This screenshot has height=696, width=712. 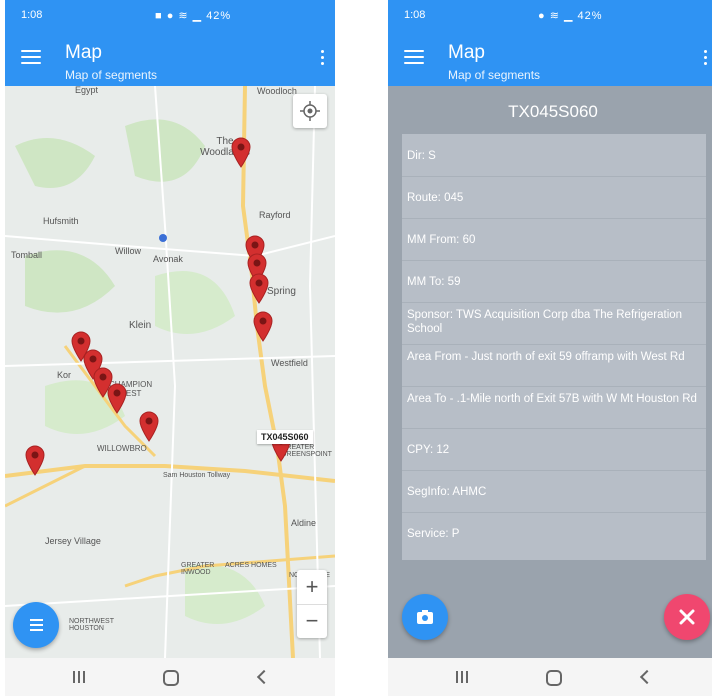 I want to click on detail-row-seginfo: SegInfo: AHMC, so click(x=554, y=491).